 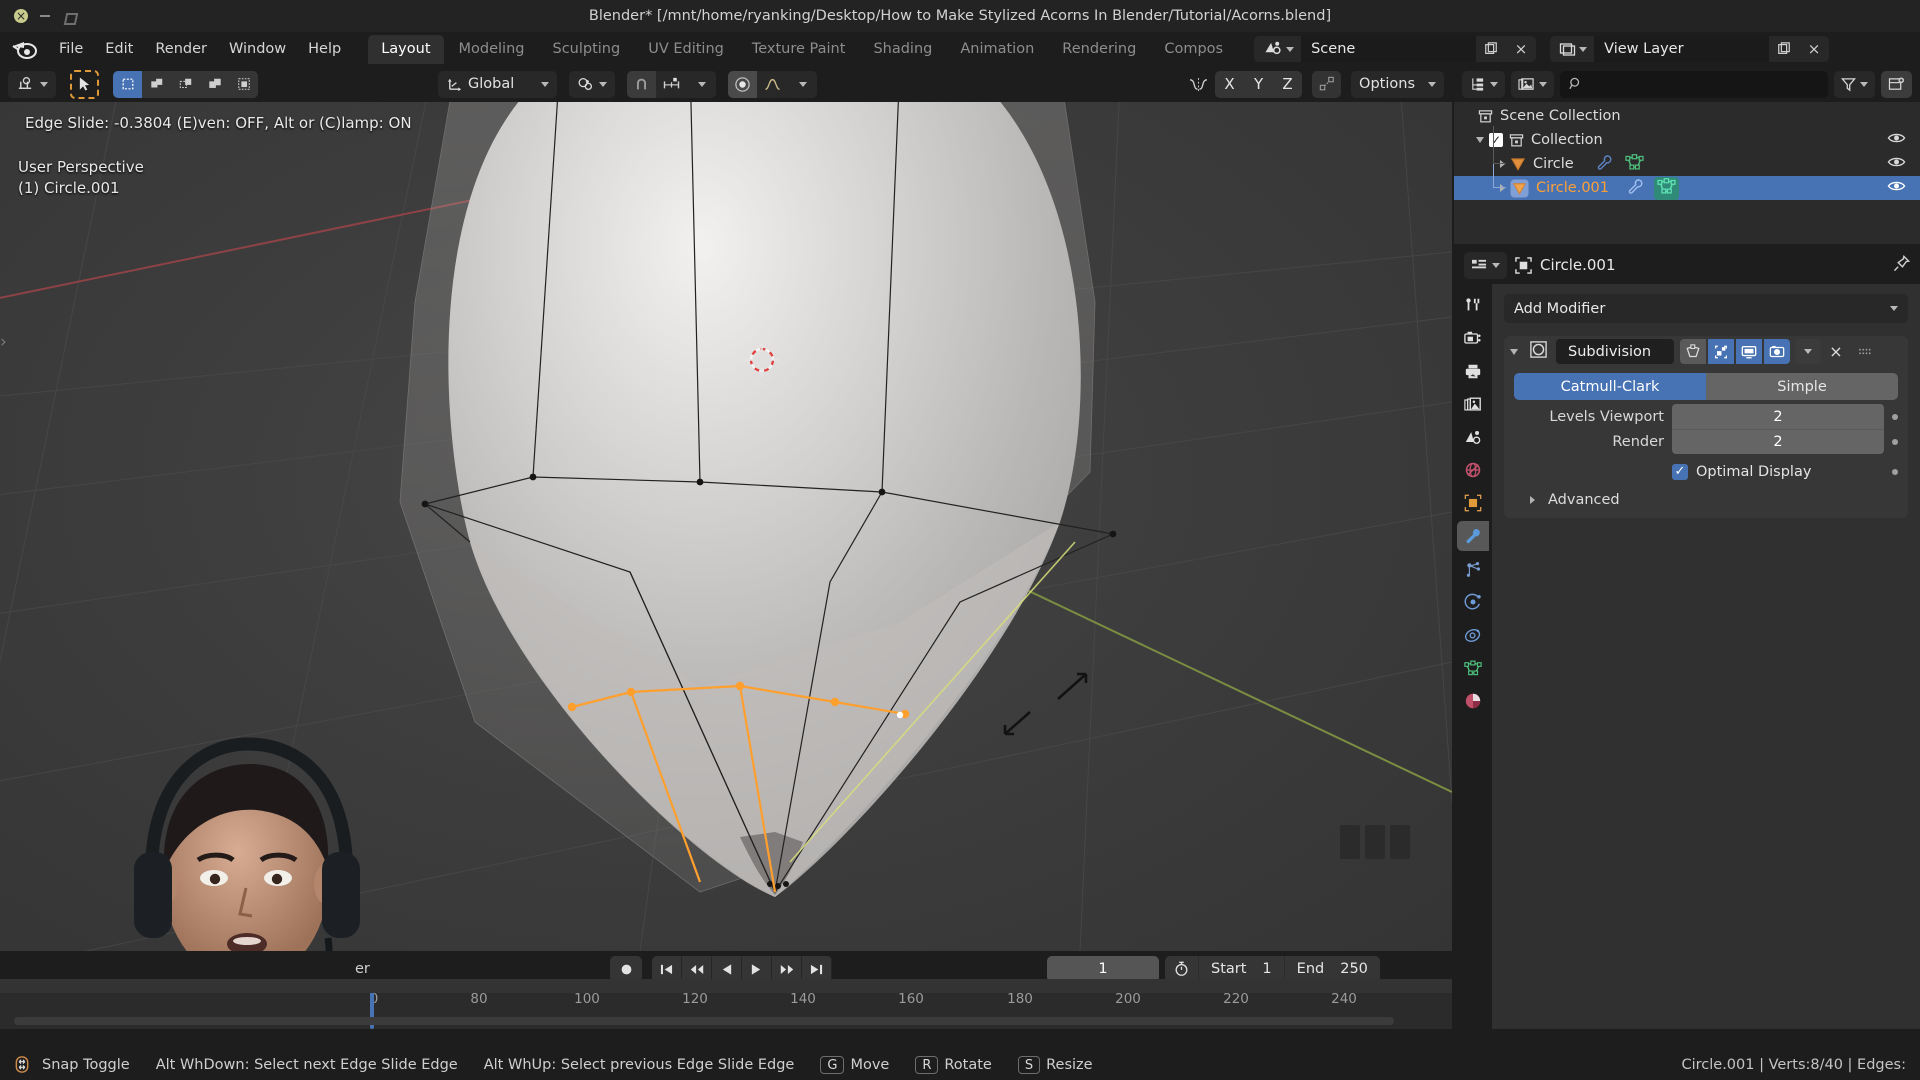 What do you see at coordinates (1572, 49) in the screenshot?
I see `view-layer-browse-button` at bounding box center [1572, 49].